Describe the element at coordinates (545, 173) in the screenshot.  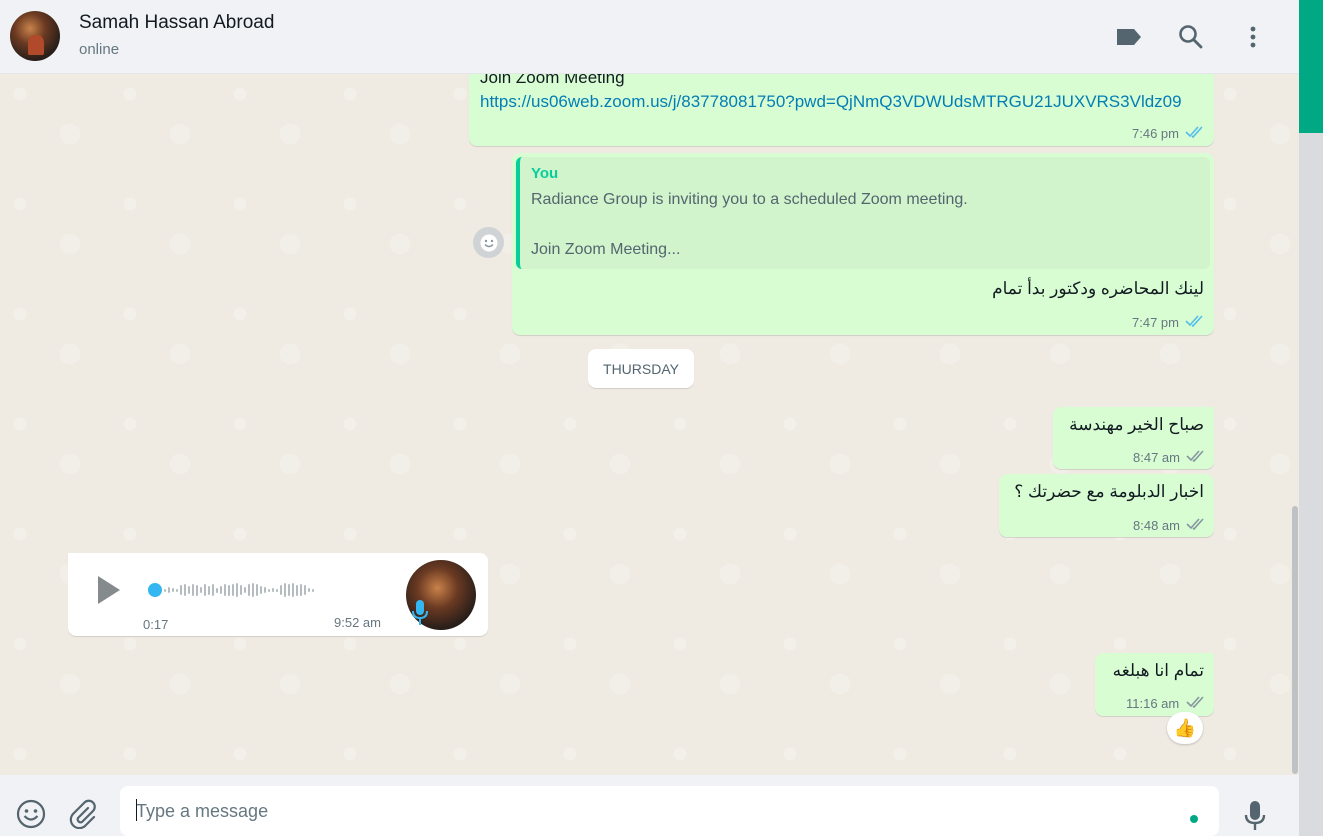
I see `quoted-author: You` at that location.